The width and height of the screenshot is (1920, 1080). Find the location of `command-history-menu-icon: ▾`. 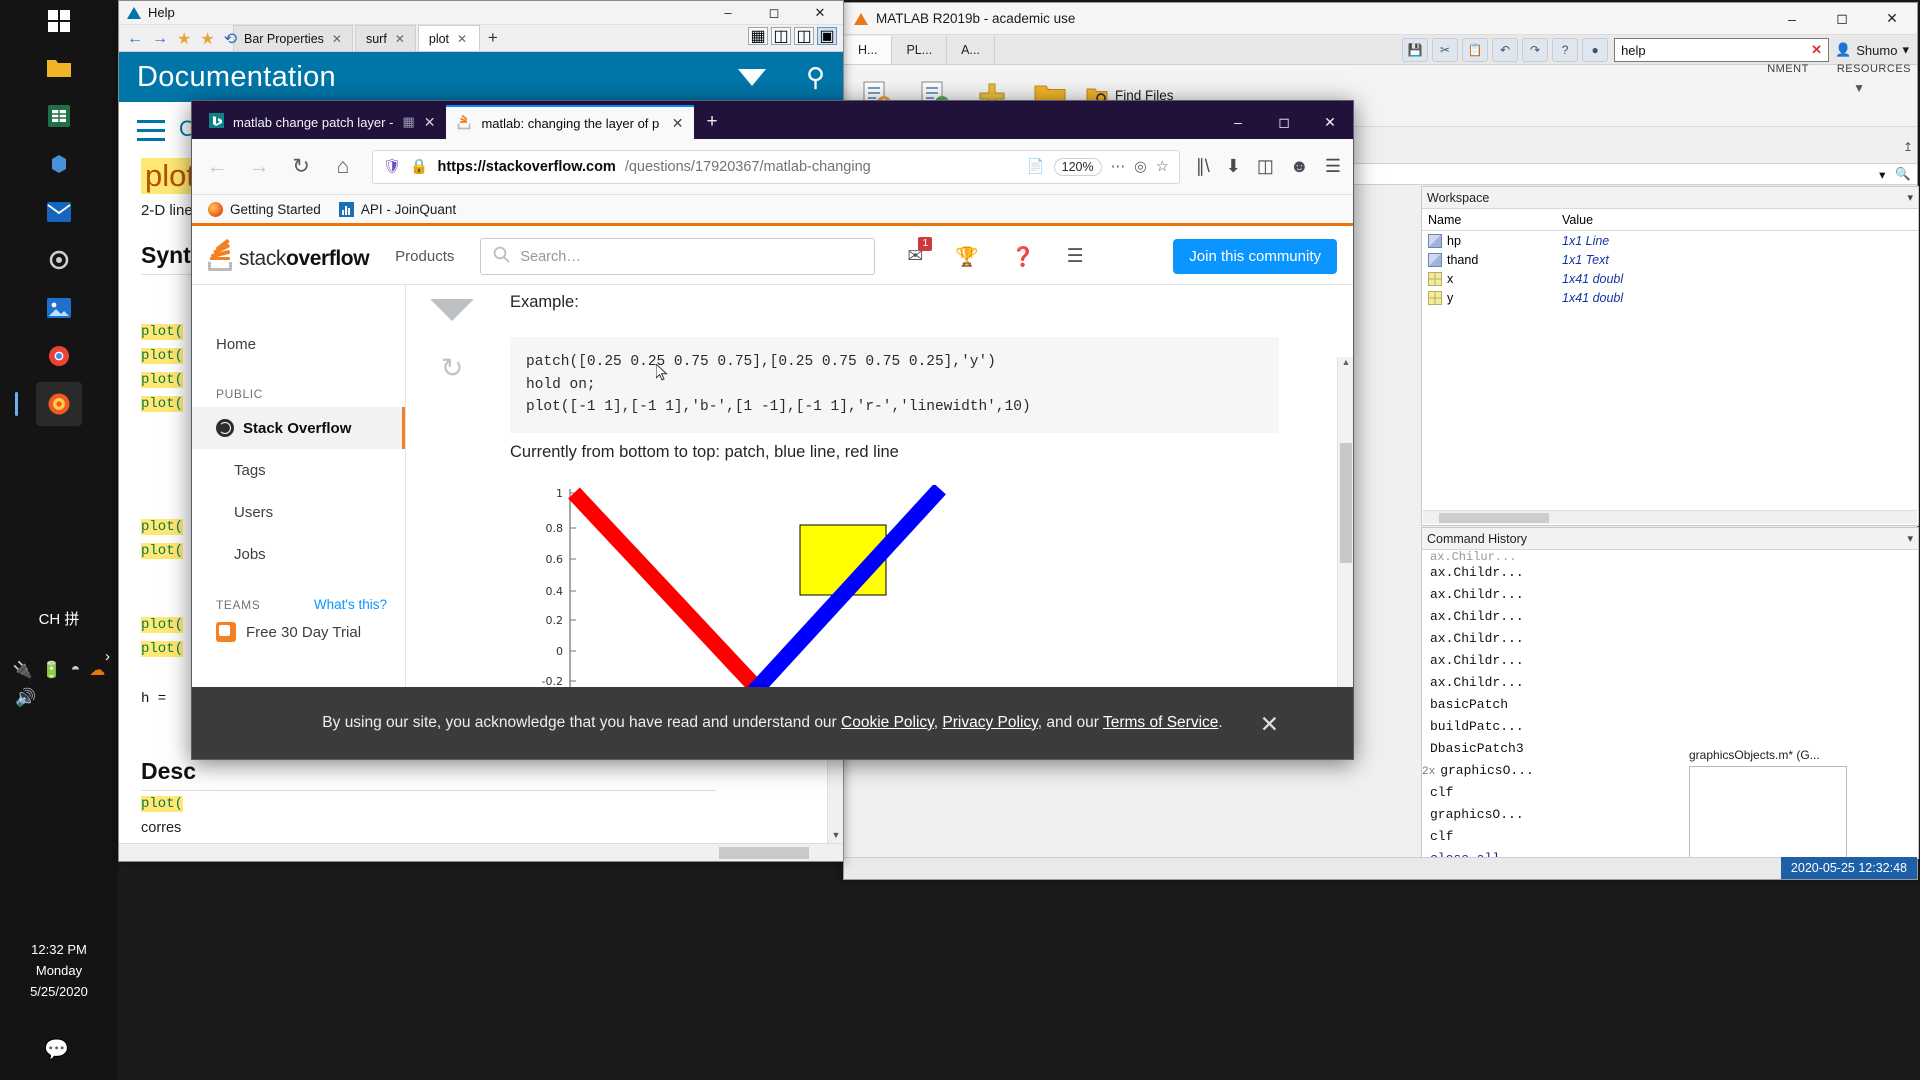

command-history-menu-icon: ▾ is located at coordinates (1910, 538).